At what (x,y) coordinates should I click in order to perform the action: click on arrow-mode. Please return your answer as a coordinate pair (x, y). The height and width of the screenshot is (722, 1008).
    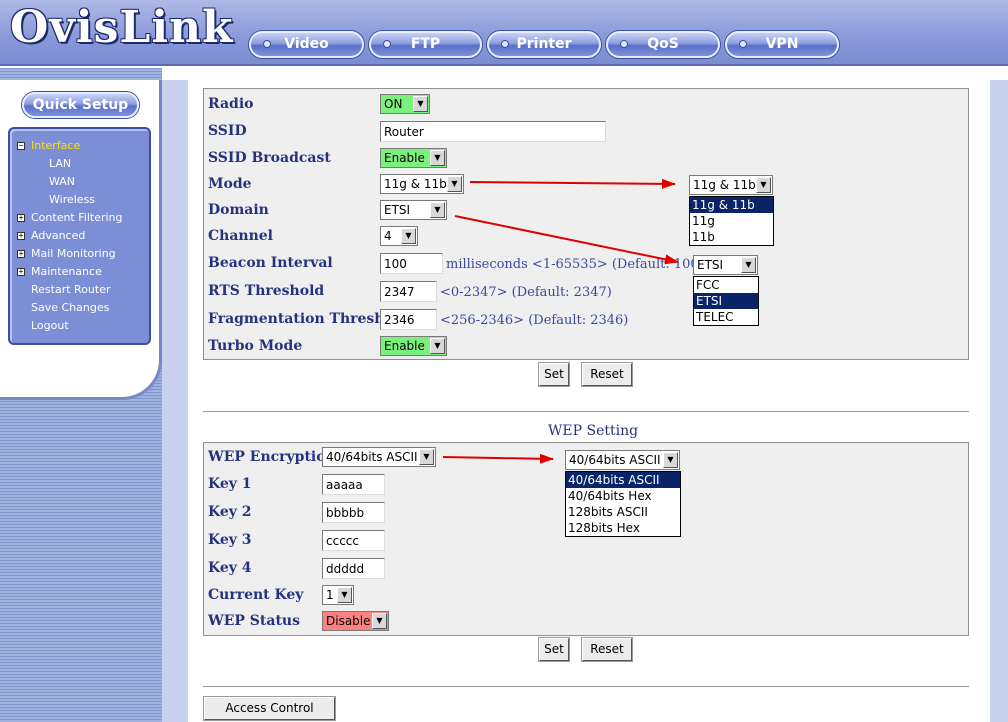
    Looking at the image, I should click on (572, 183).